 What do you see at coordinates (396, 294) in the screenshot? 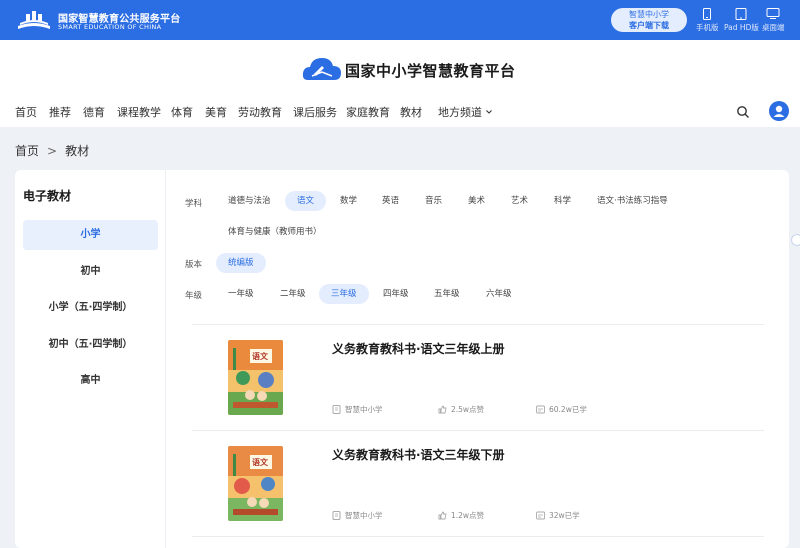
I see `chip-grade-4: 四年级` at bounding box center [396, 294].